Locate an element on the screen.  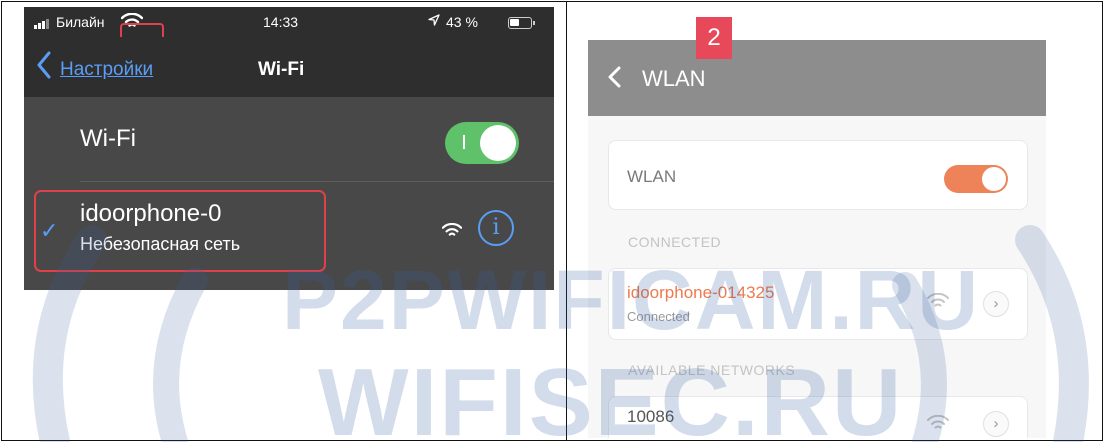
location-arrow-icon is located at coordinates (434, 21).